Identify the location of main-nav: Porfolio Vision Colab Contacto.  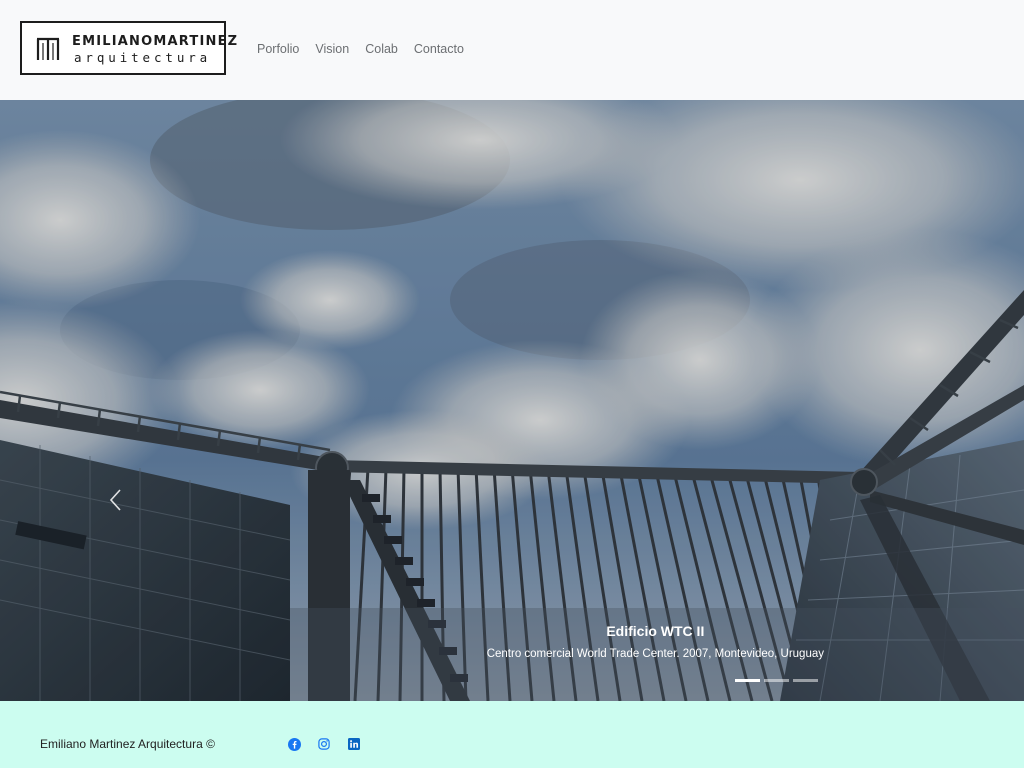
(368, 49).